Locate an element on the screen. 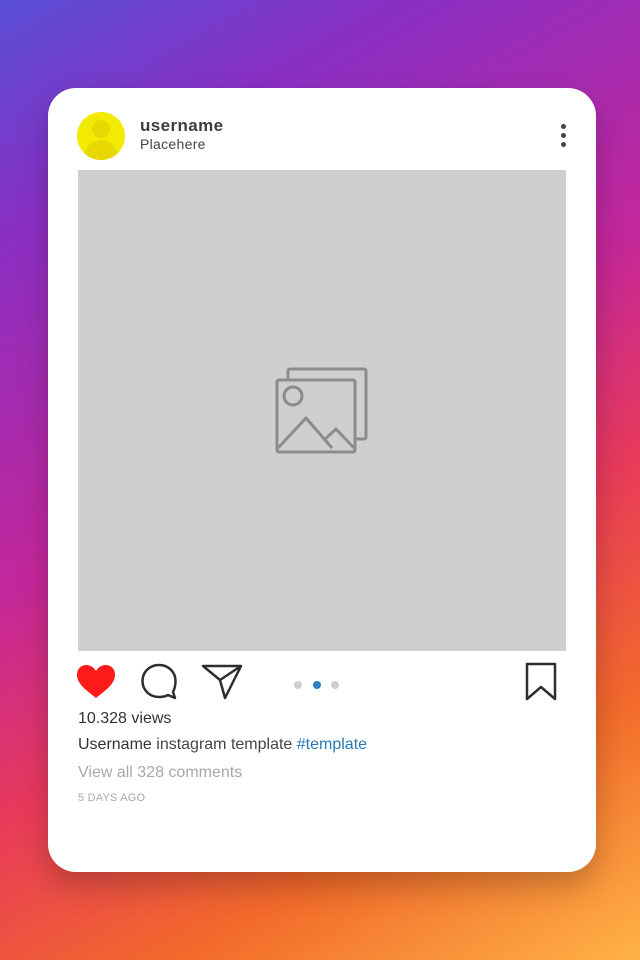  caption-username: Username is located at coordinates (115, 744).